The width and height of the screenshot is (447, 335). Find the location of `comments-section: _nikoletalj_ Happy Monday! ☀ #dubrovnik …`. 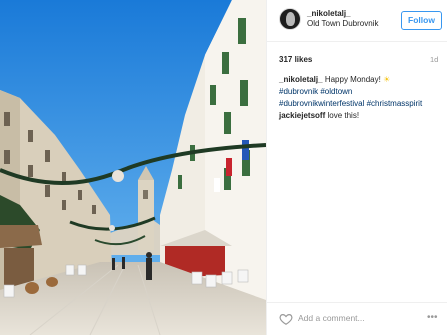

comments-section: _nikoletalj_ Happy Monday! ☀ #dubrovnik … is located at coordinates (361, 98).